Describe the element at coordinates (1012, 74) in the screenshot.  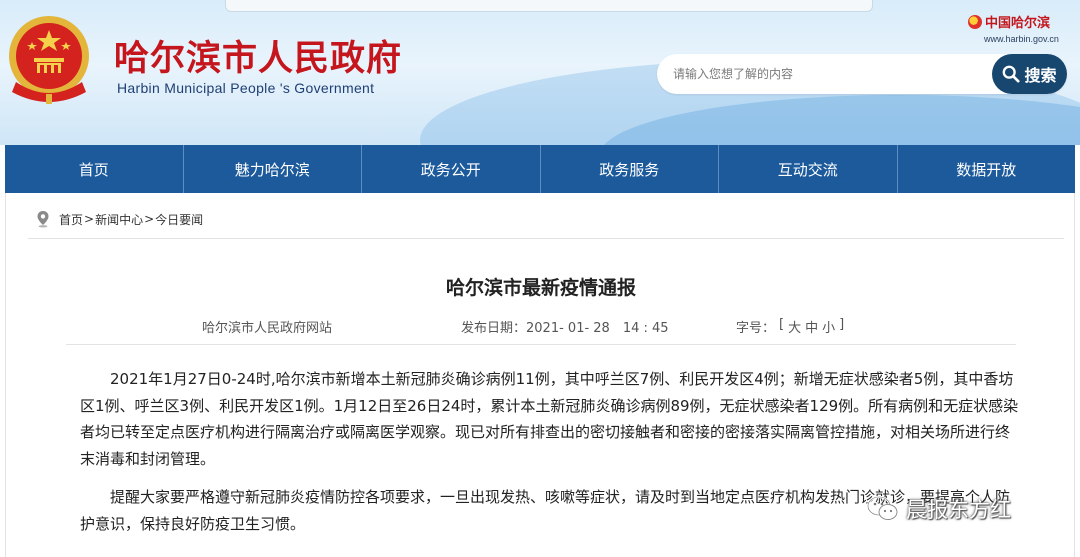
I see `search-icon` at that location.